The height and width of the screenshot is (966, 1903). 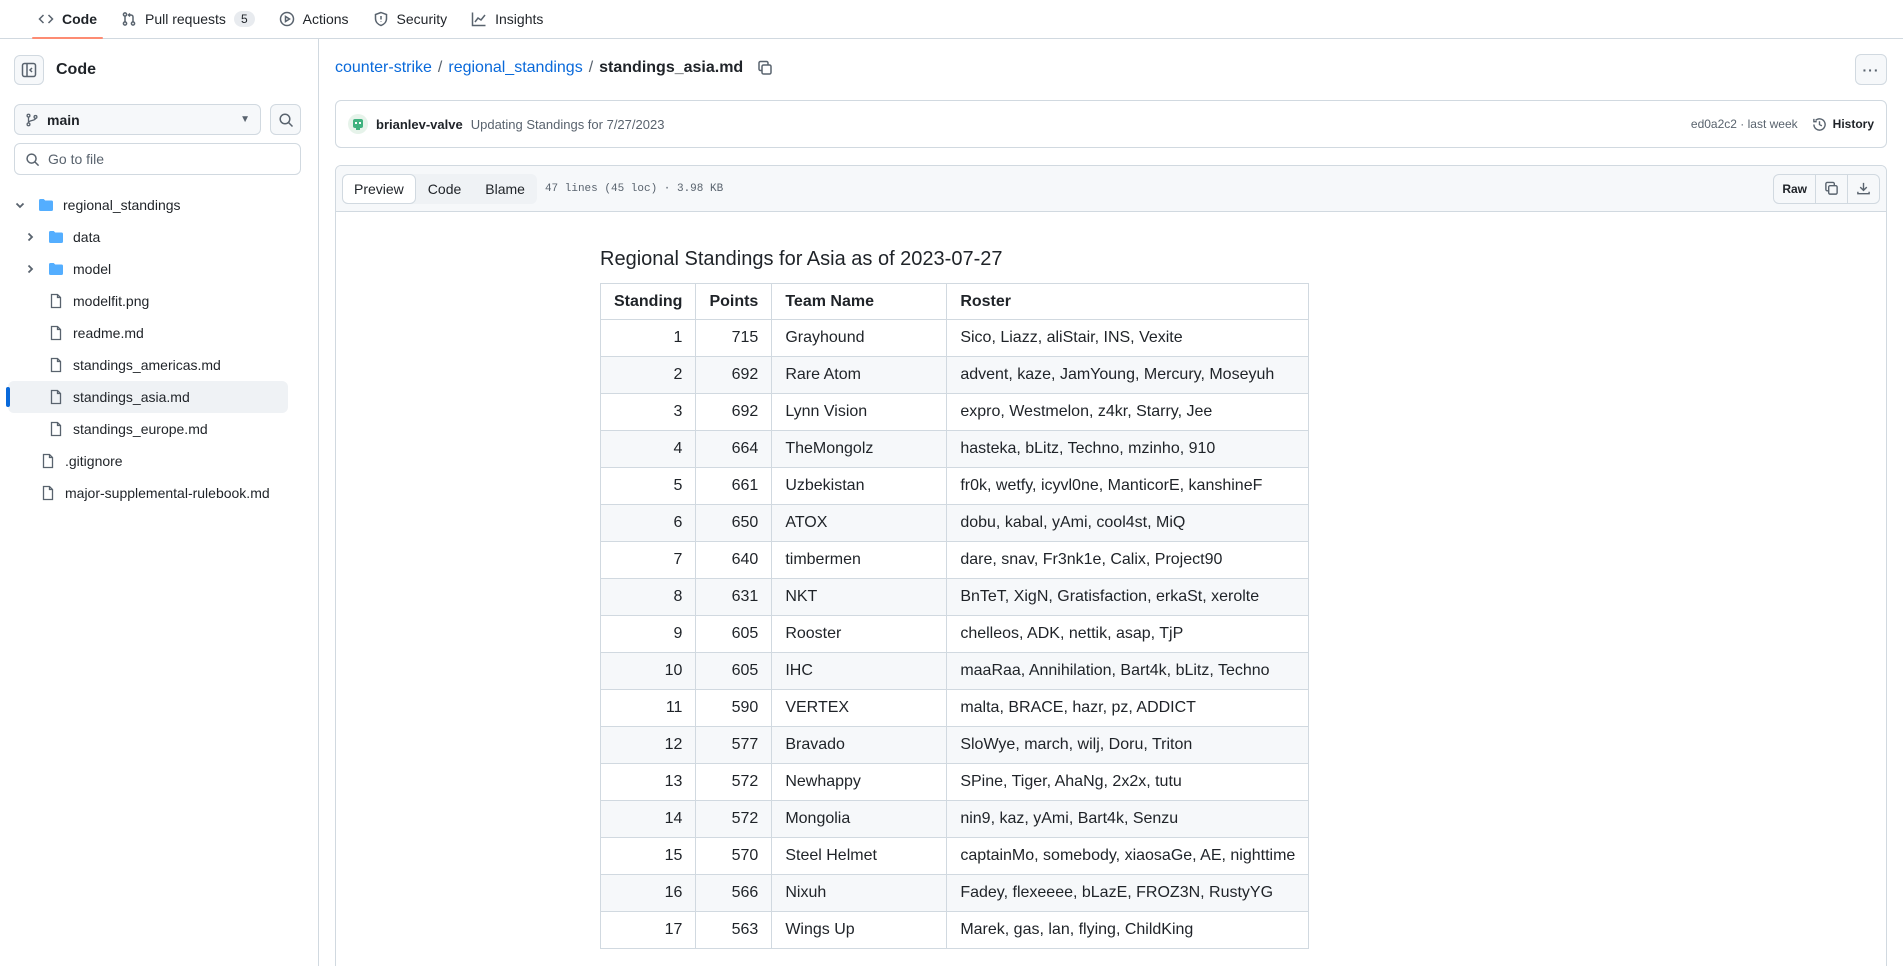 What do you see at coordinates (859, 745) in the screenshot?
I see `team-name-cell: Bravado` at bounding box center [859, 745].